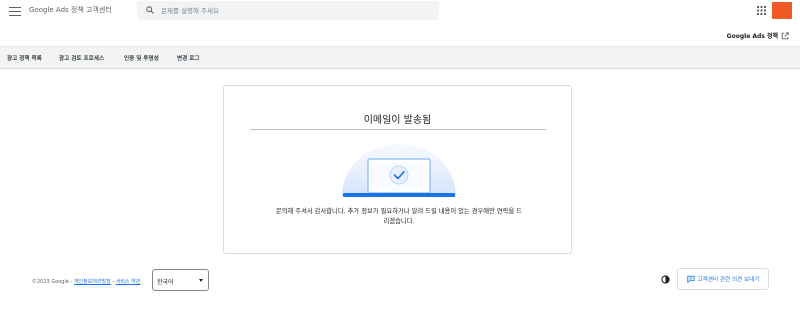  I want to click on feedback-button: 고객센터 관련 의견 보내기, so click(723, 279).